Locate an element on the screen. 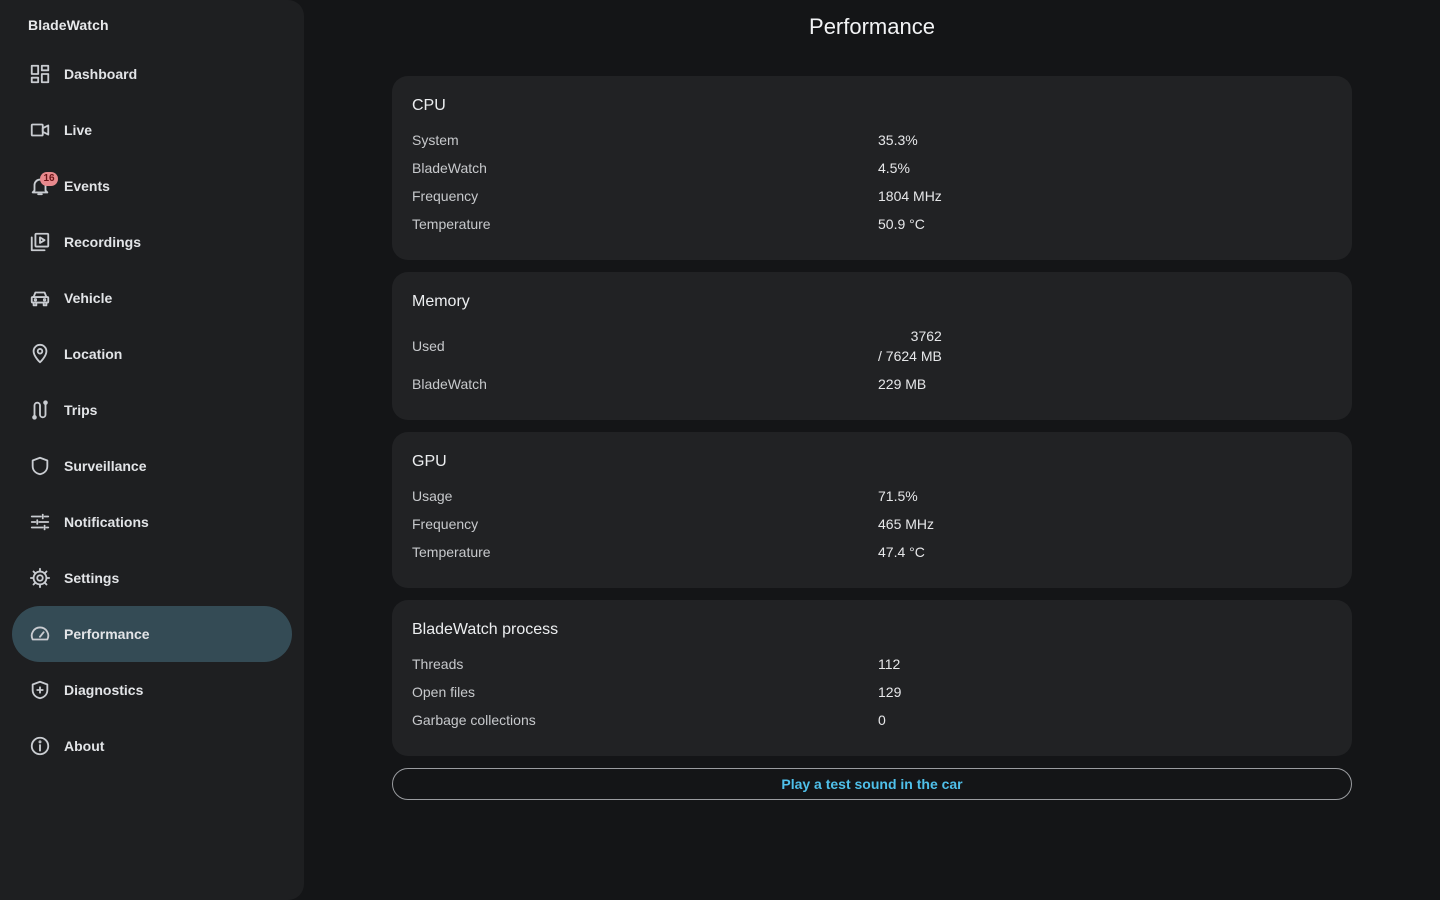  events-count-badge: 16 is located at coordinates (49, 179).